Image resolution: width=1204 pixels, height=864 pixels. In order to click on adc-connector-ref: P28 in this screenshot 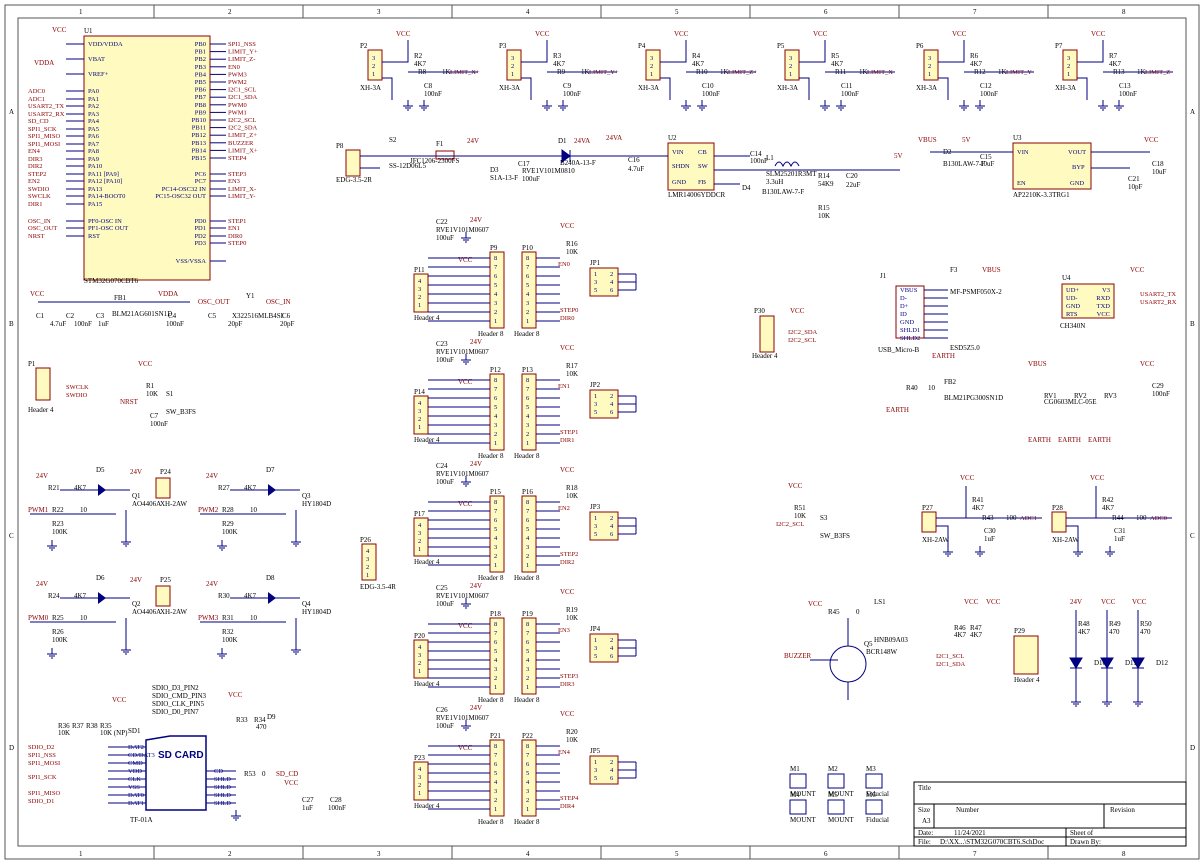, I will do `click(1057, 508)`.